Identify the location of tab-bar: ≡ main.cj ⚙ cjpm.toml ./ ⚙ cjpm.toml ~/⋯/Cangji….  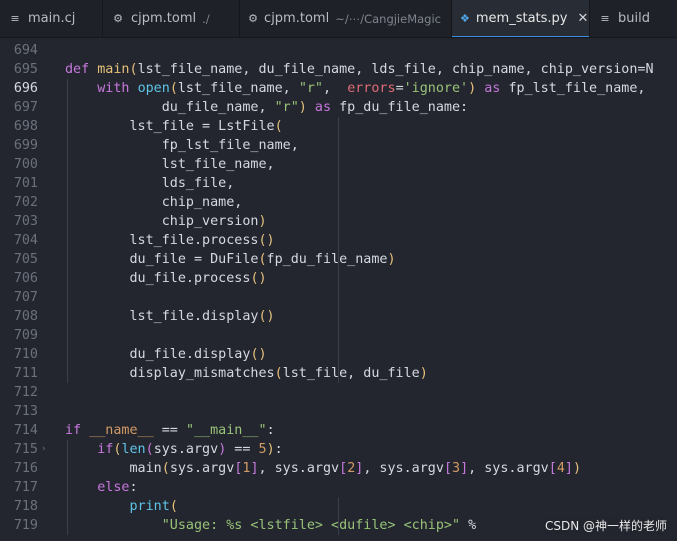
(338, 19).